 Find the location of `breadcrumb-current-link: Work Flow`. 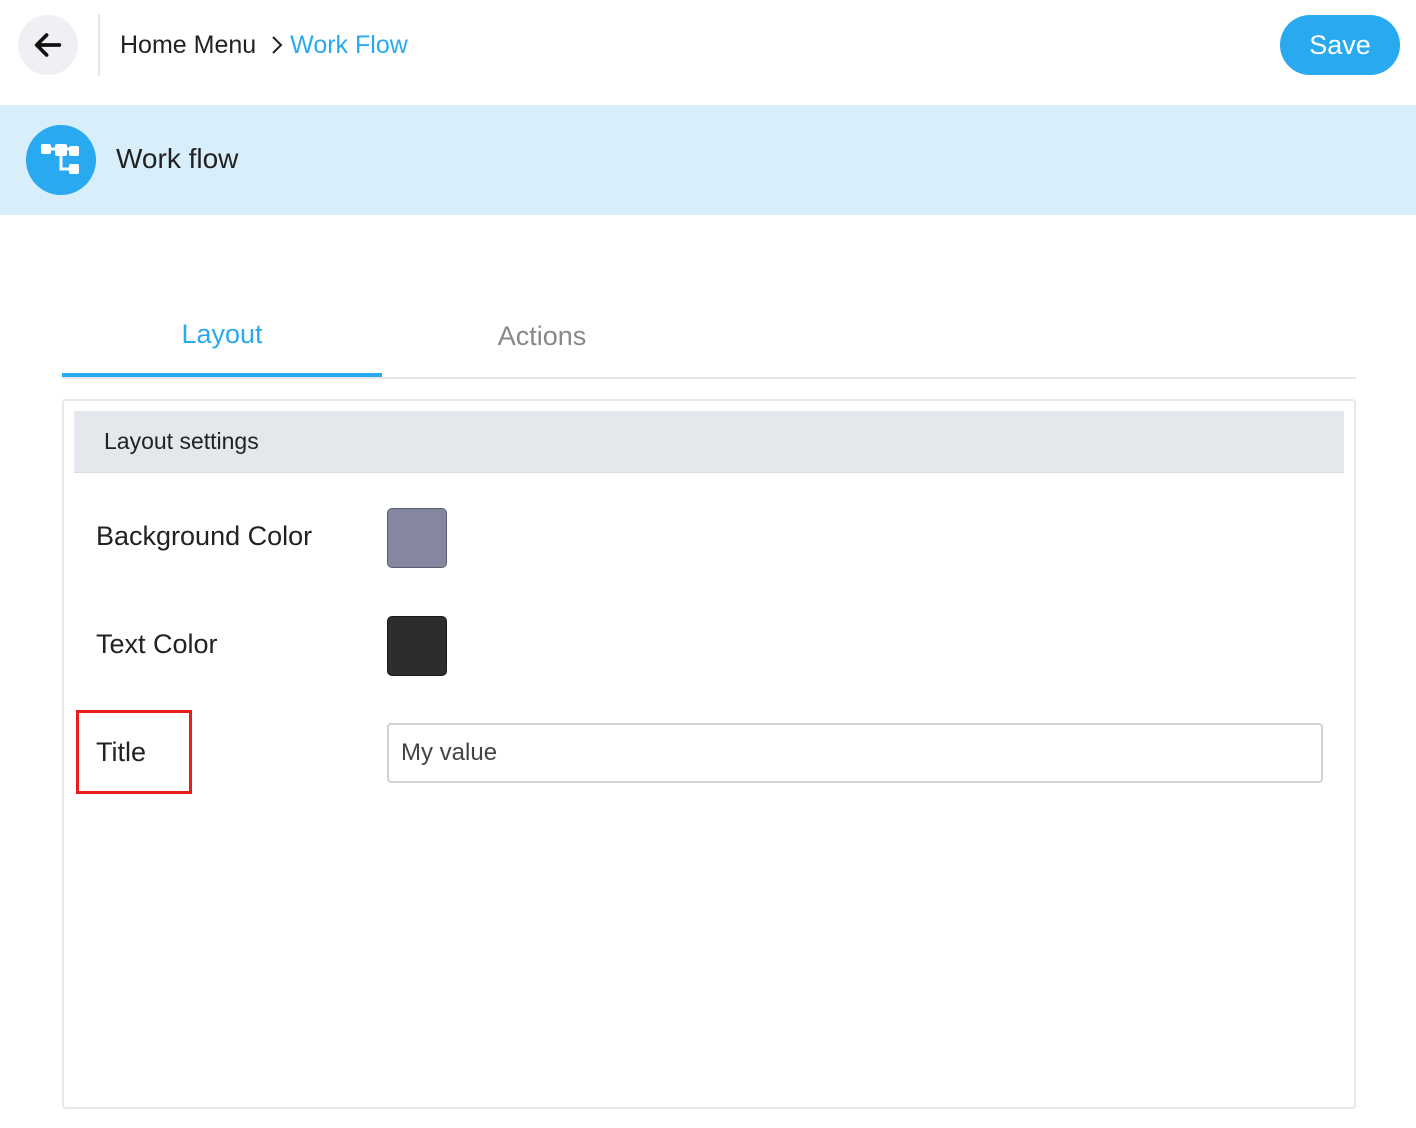

breadcrumb-current-link: Work Flow is located at coordinates (349, 45).